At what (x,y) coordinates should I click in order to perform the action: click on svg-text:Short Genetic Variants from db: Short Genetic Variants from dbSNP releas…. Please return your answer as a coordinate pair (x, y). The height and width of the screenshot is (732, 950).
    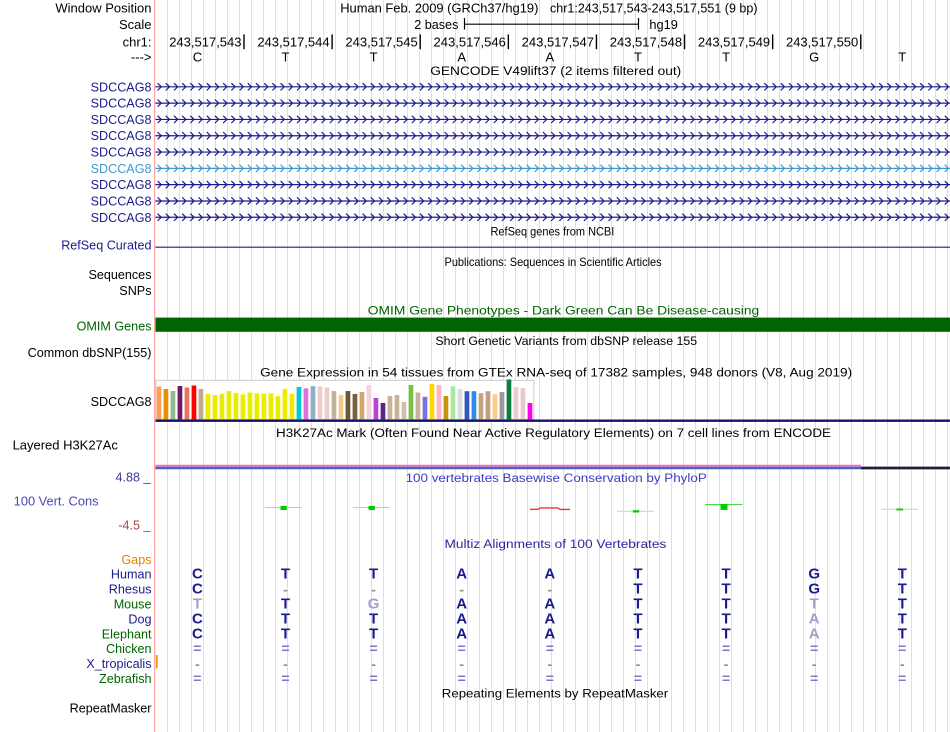
    Looking at the image, I should click on (566, 341).